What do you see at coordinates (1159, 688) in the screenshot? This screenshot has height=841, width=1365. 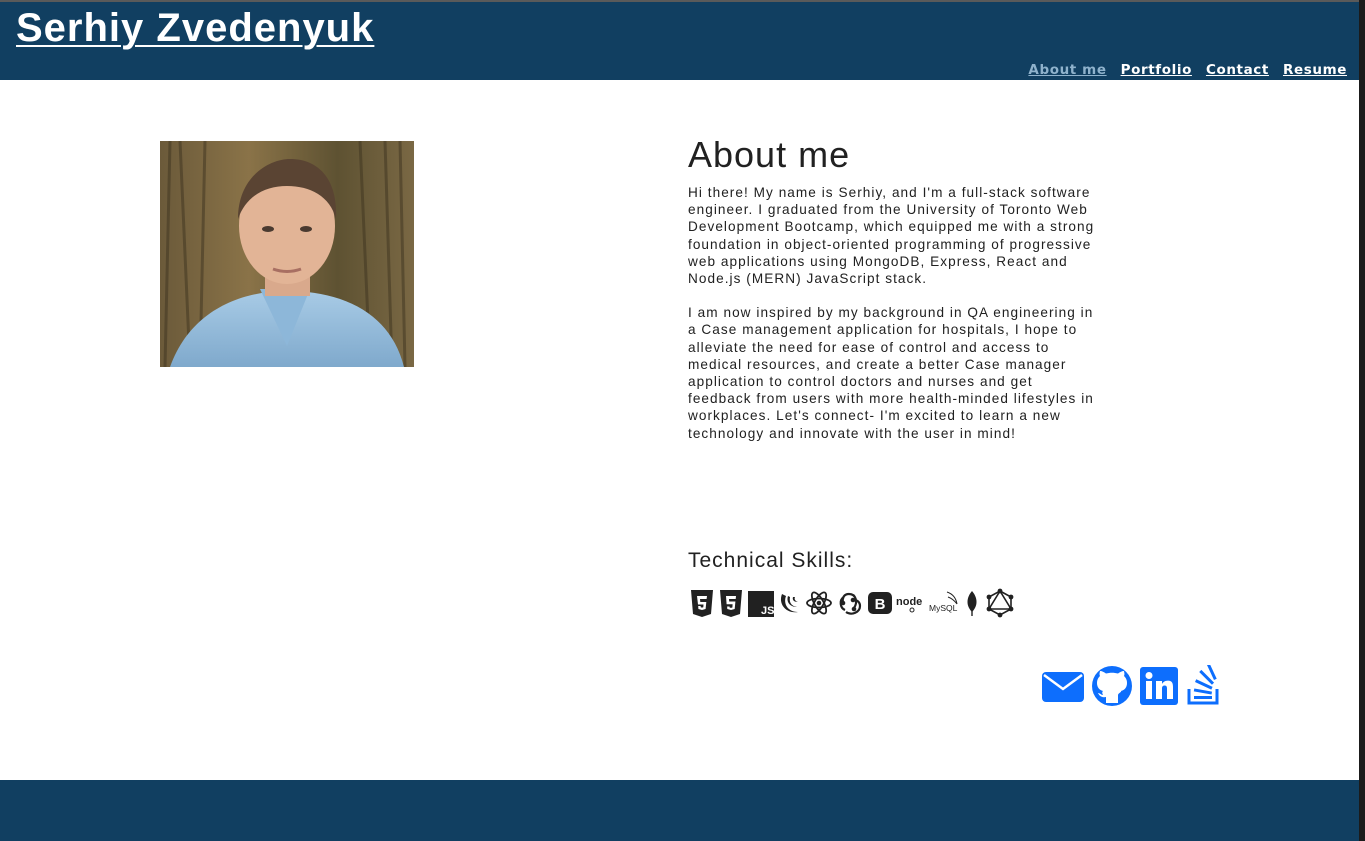 I see `linkedin-icon` at bounding box center [1159, 688].